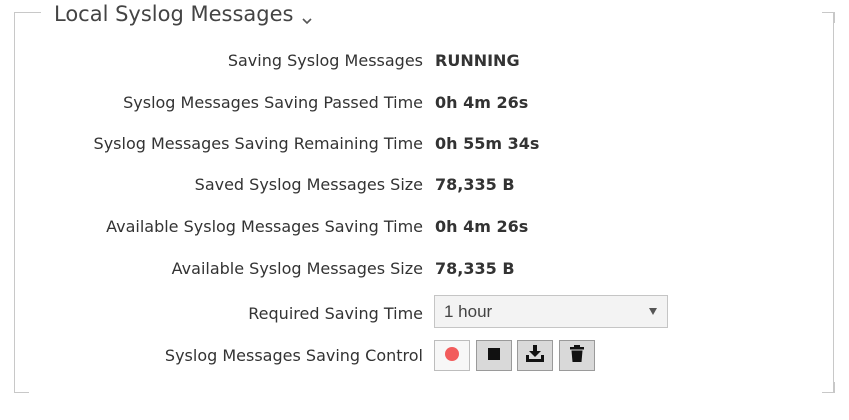  Describe the element at coordinates (477, 60) in the screenshot. I see `field-value: RUNNING` at that location.